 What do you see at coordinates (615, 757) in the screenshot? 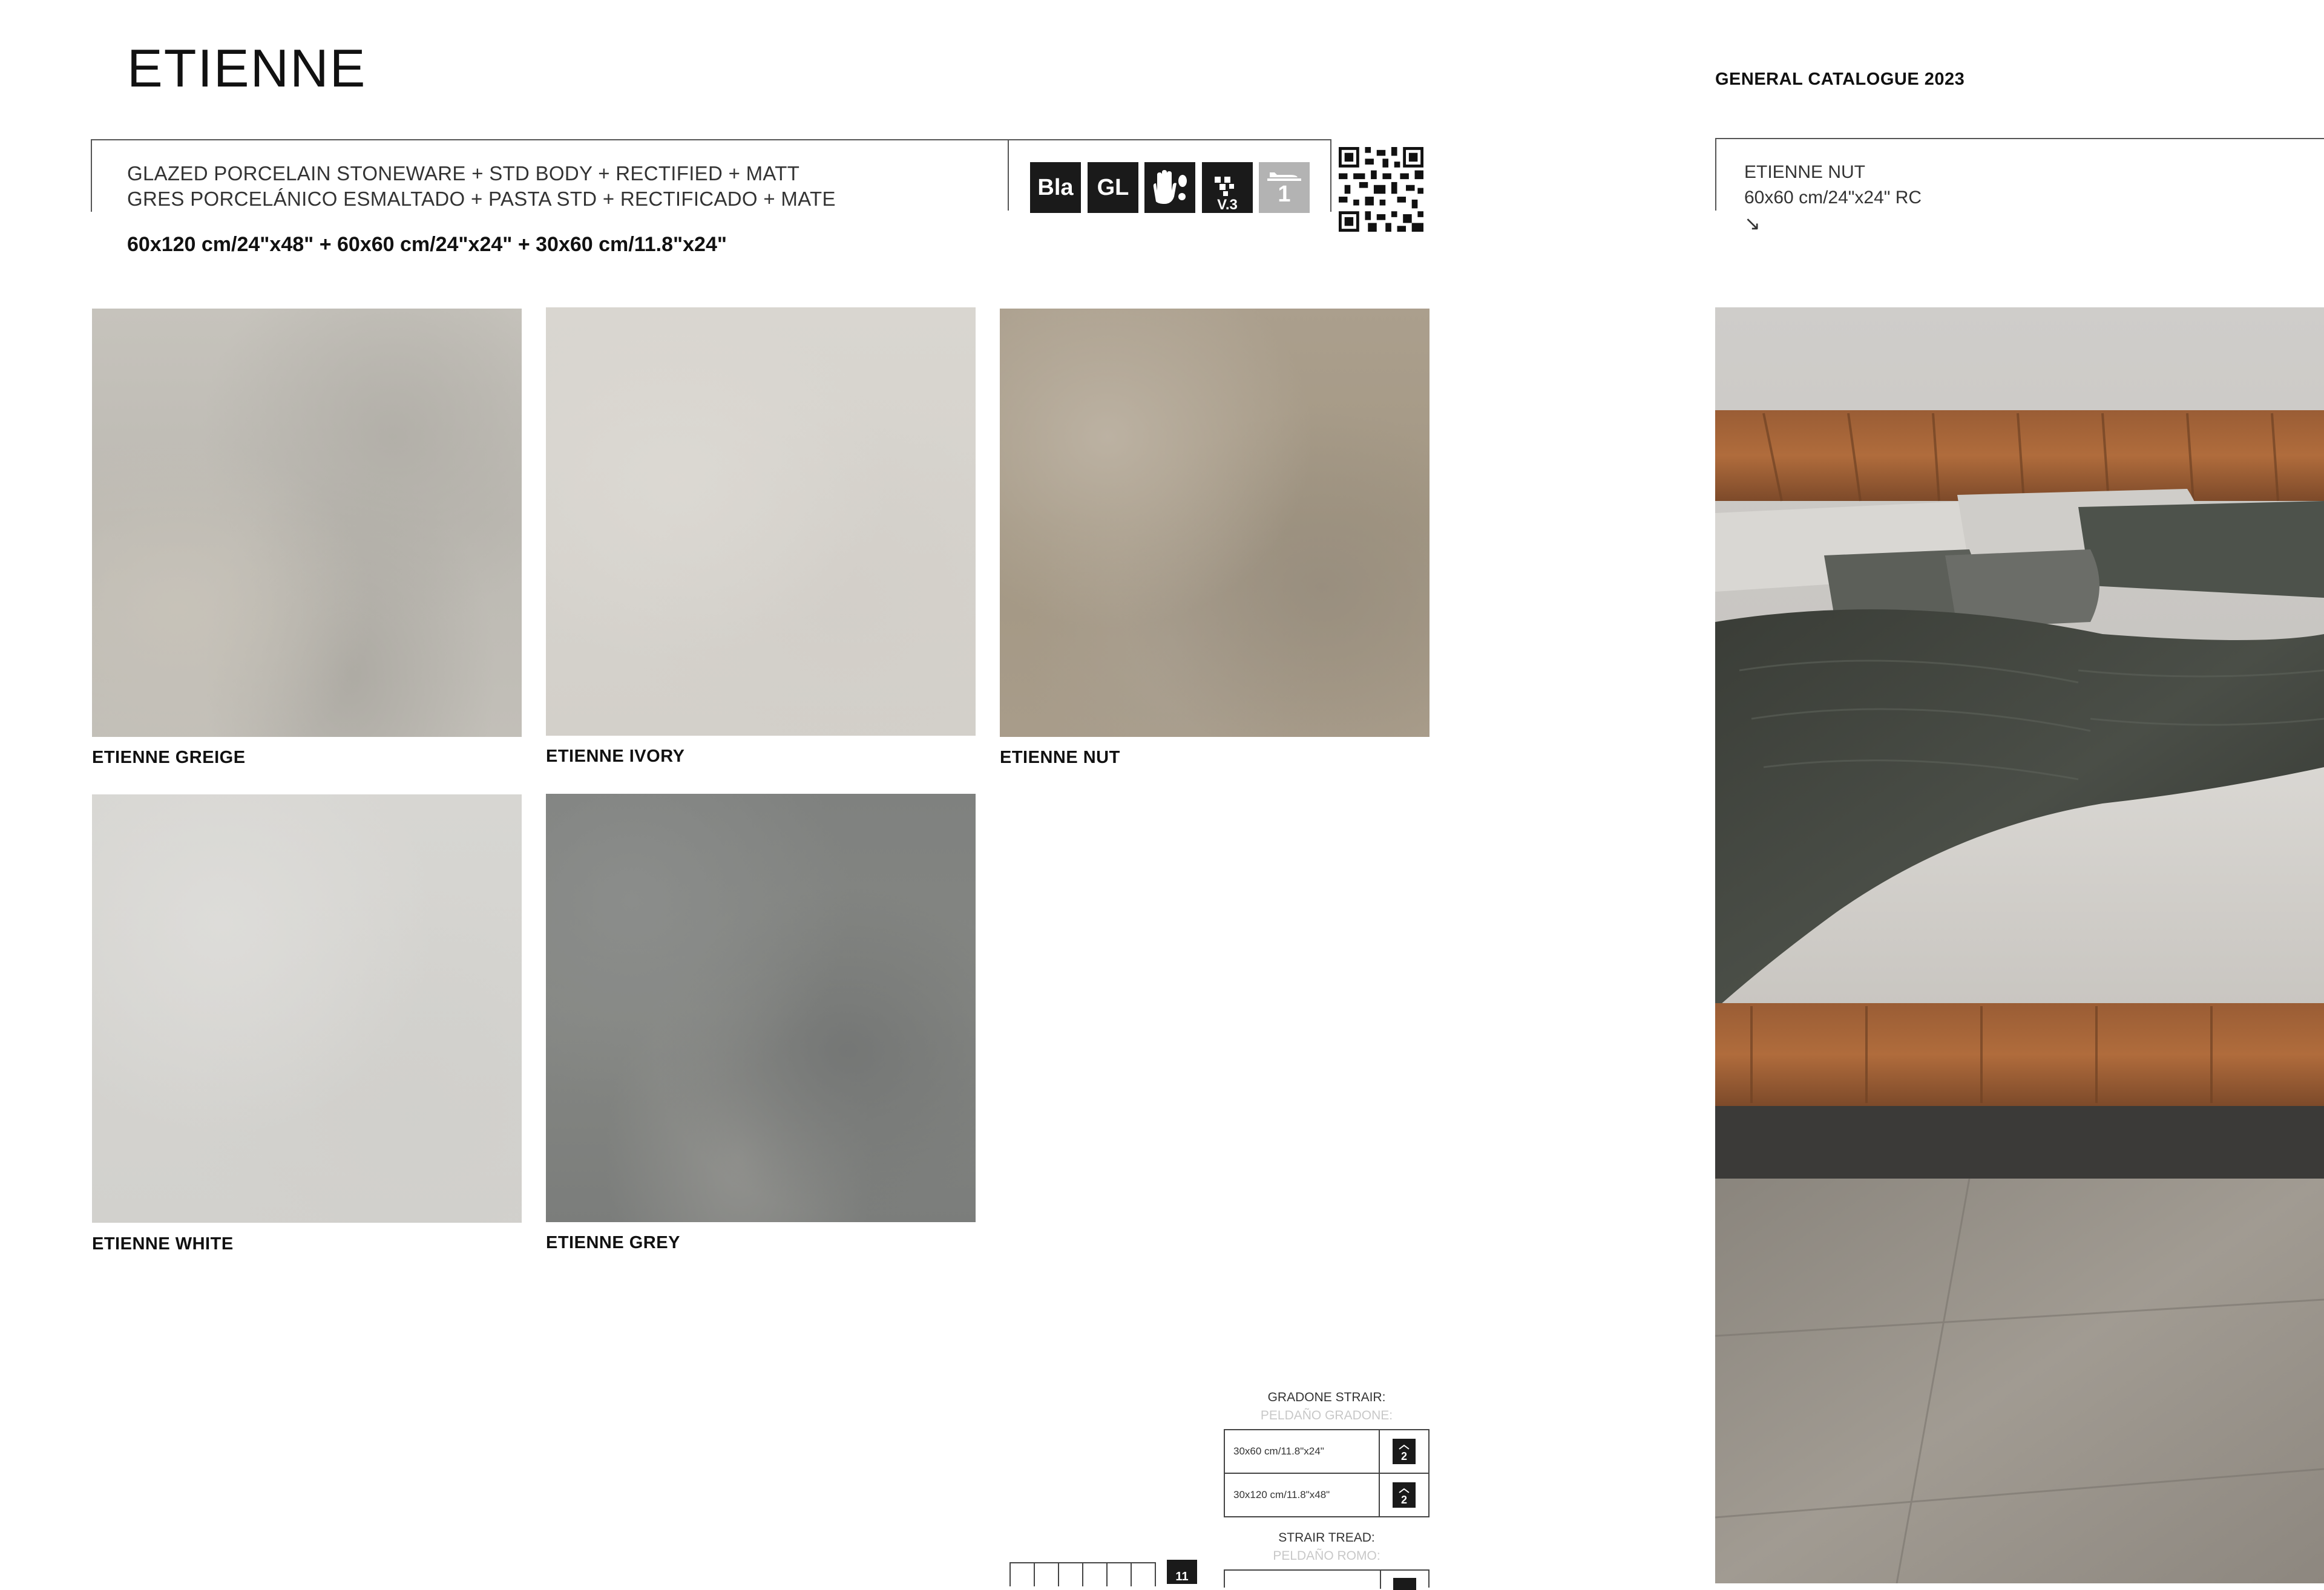
I see `swatch-label-ivory: ETIENNE IVORY` at bounding box center [615, 757].